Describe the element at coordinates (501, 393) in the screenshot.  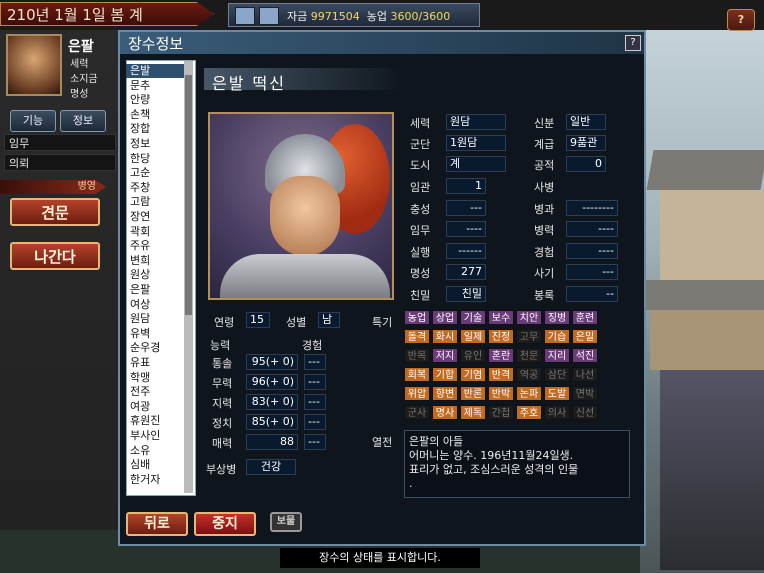
I see `specialty-item: 반박` at that location.